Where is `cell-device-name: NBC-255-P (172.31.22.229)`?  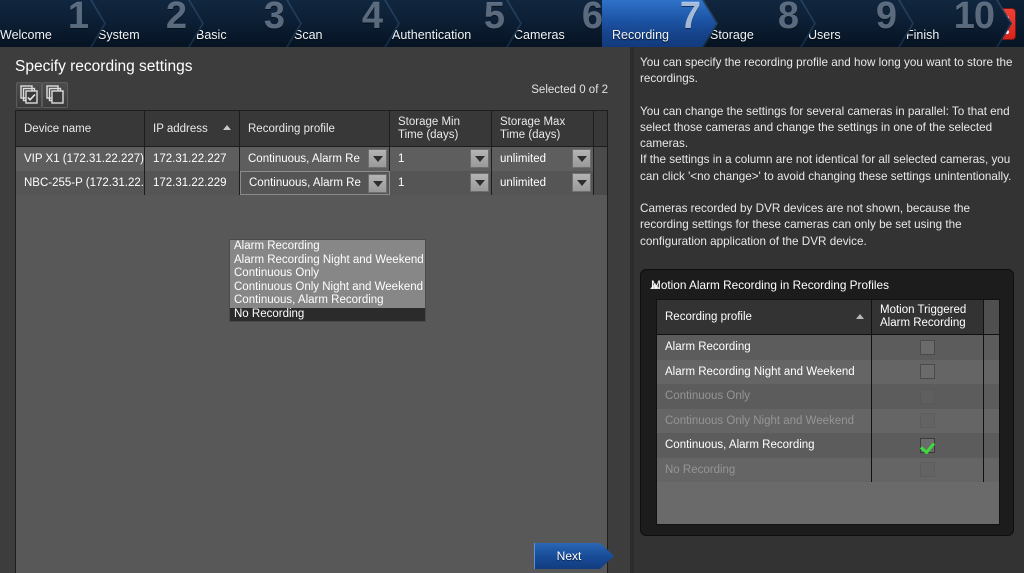 cell-device-name: NBC-255-P (172.31.22.229) is located at coordinates (80, 183).